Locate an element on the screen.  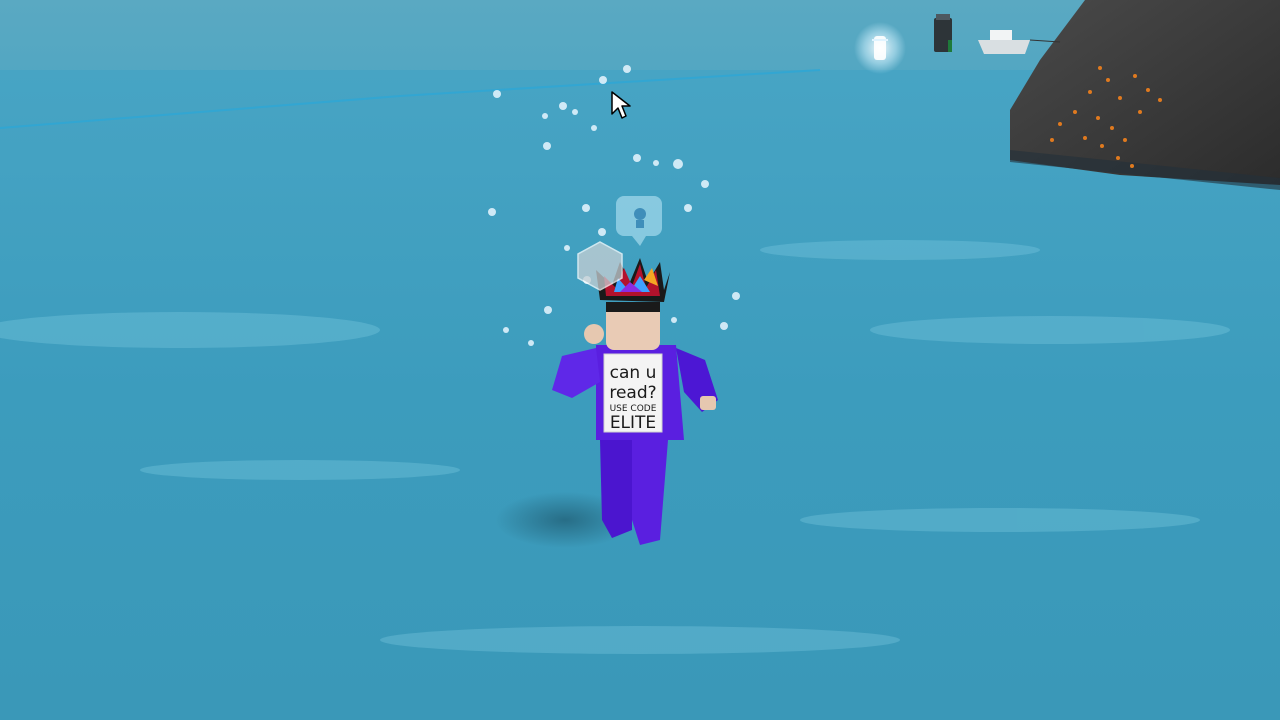
glowing-lantern-icon is located at coordinates (880, 48).